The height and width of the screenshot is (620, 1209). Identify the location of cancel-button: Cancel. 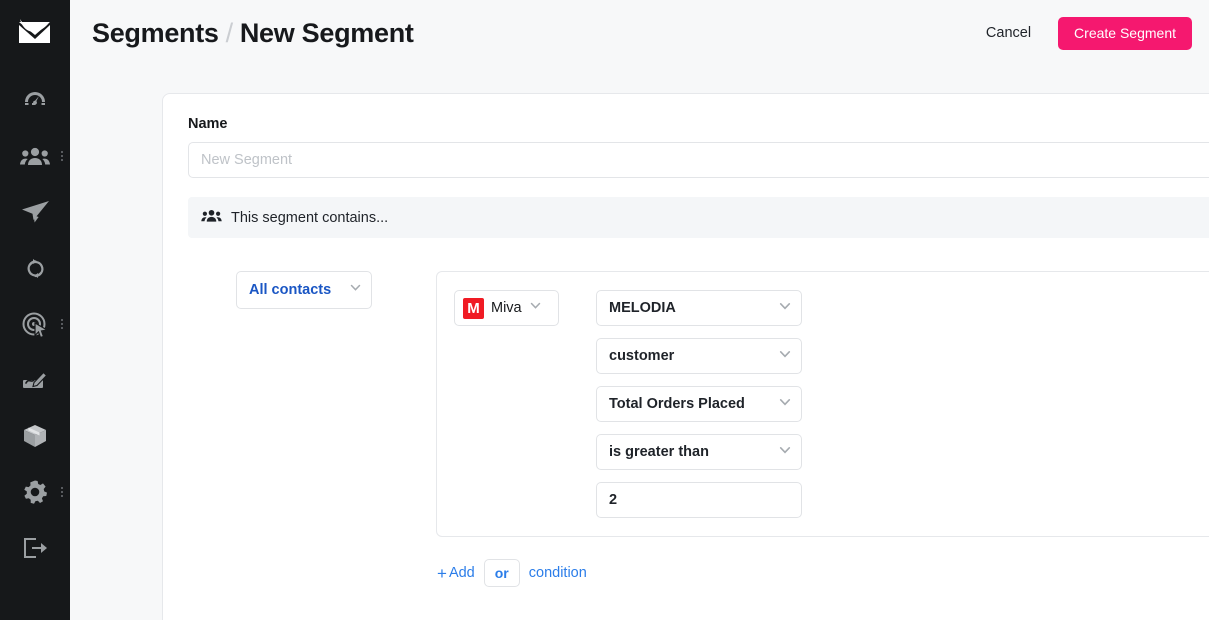
(1008, 33).